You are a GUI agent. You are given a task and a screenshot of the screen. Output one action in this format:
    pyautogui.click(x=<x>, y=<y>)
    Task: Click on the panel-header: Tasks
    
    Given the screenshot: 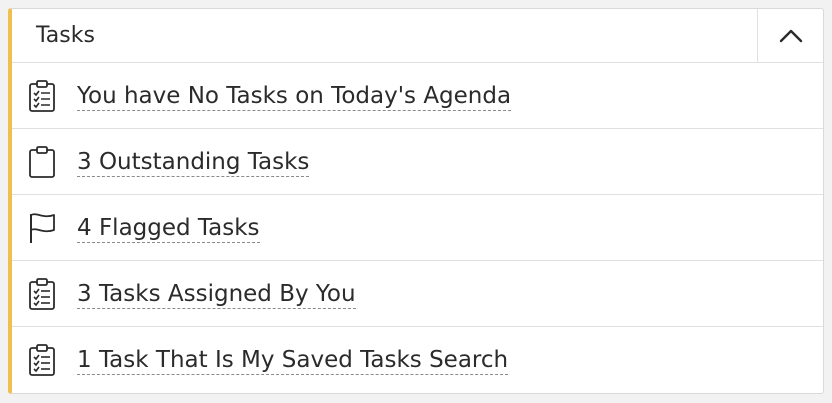 What is the action you would take?
    pyautogui.click(x=417, y=36)
    